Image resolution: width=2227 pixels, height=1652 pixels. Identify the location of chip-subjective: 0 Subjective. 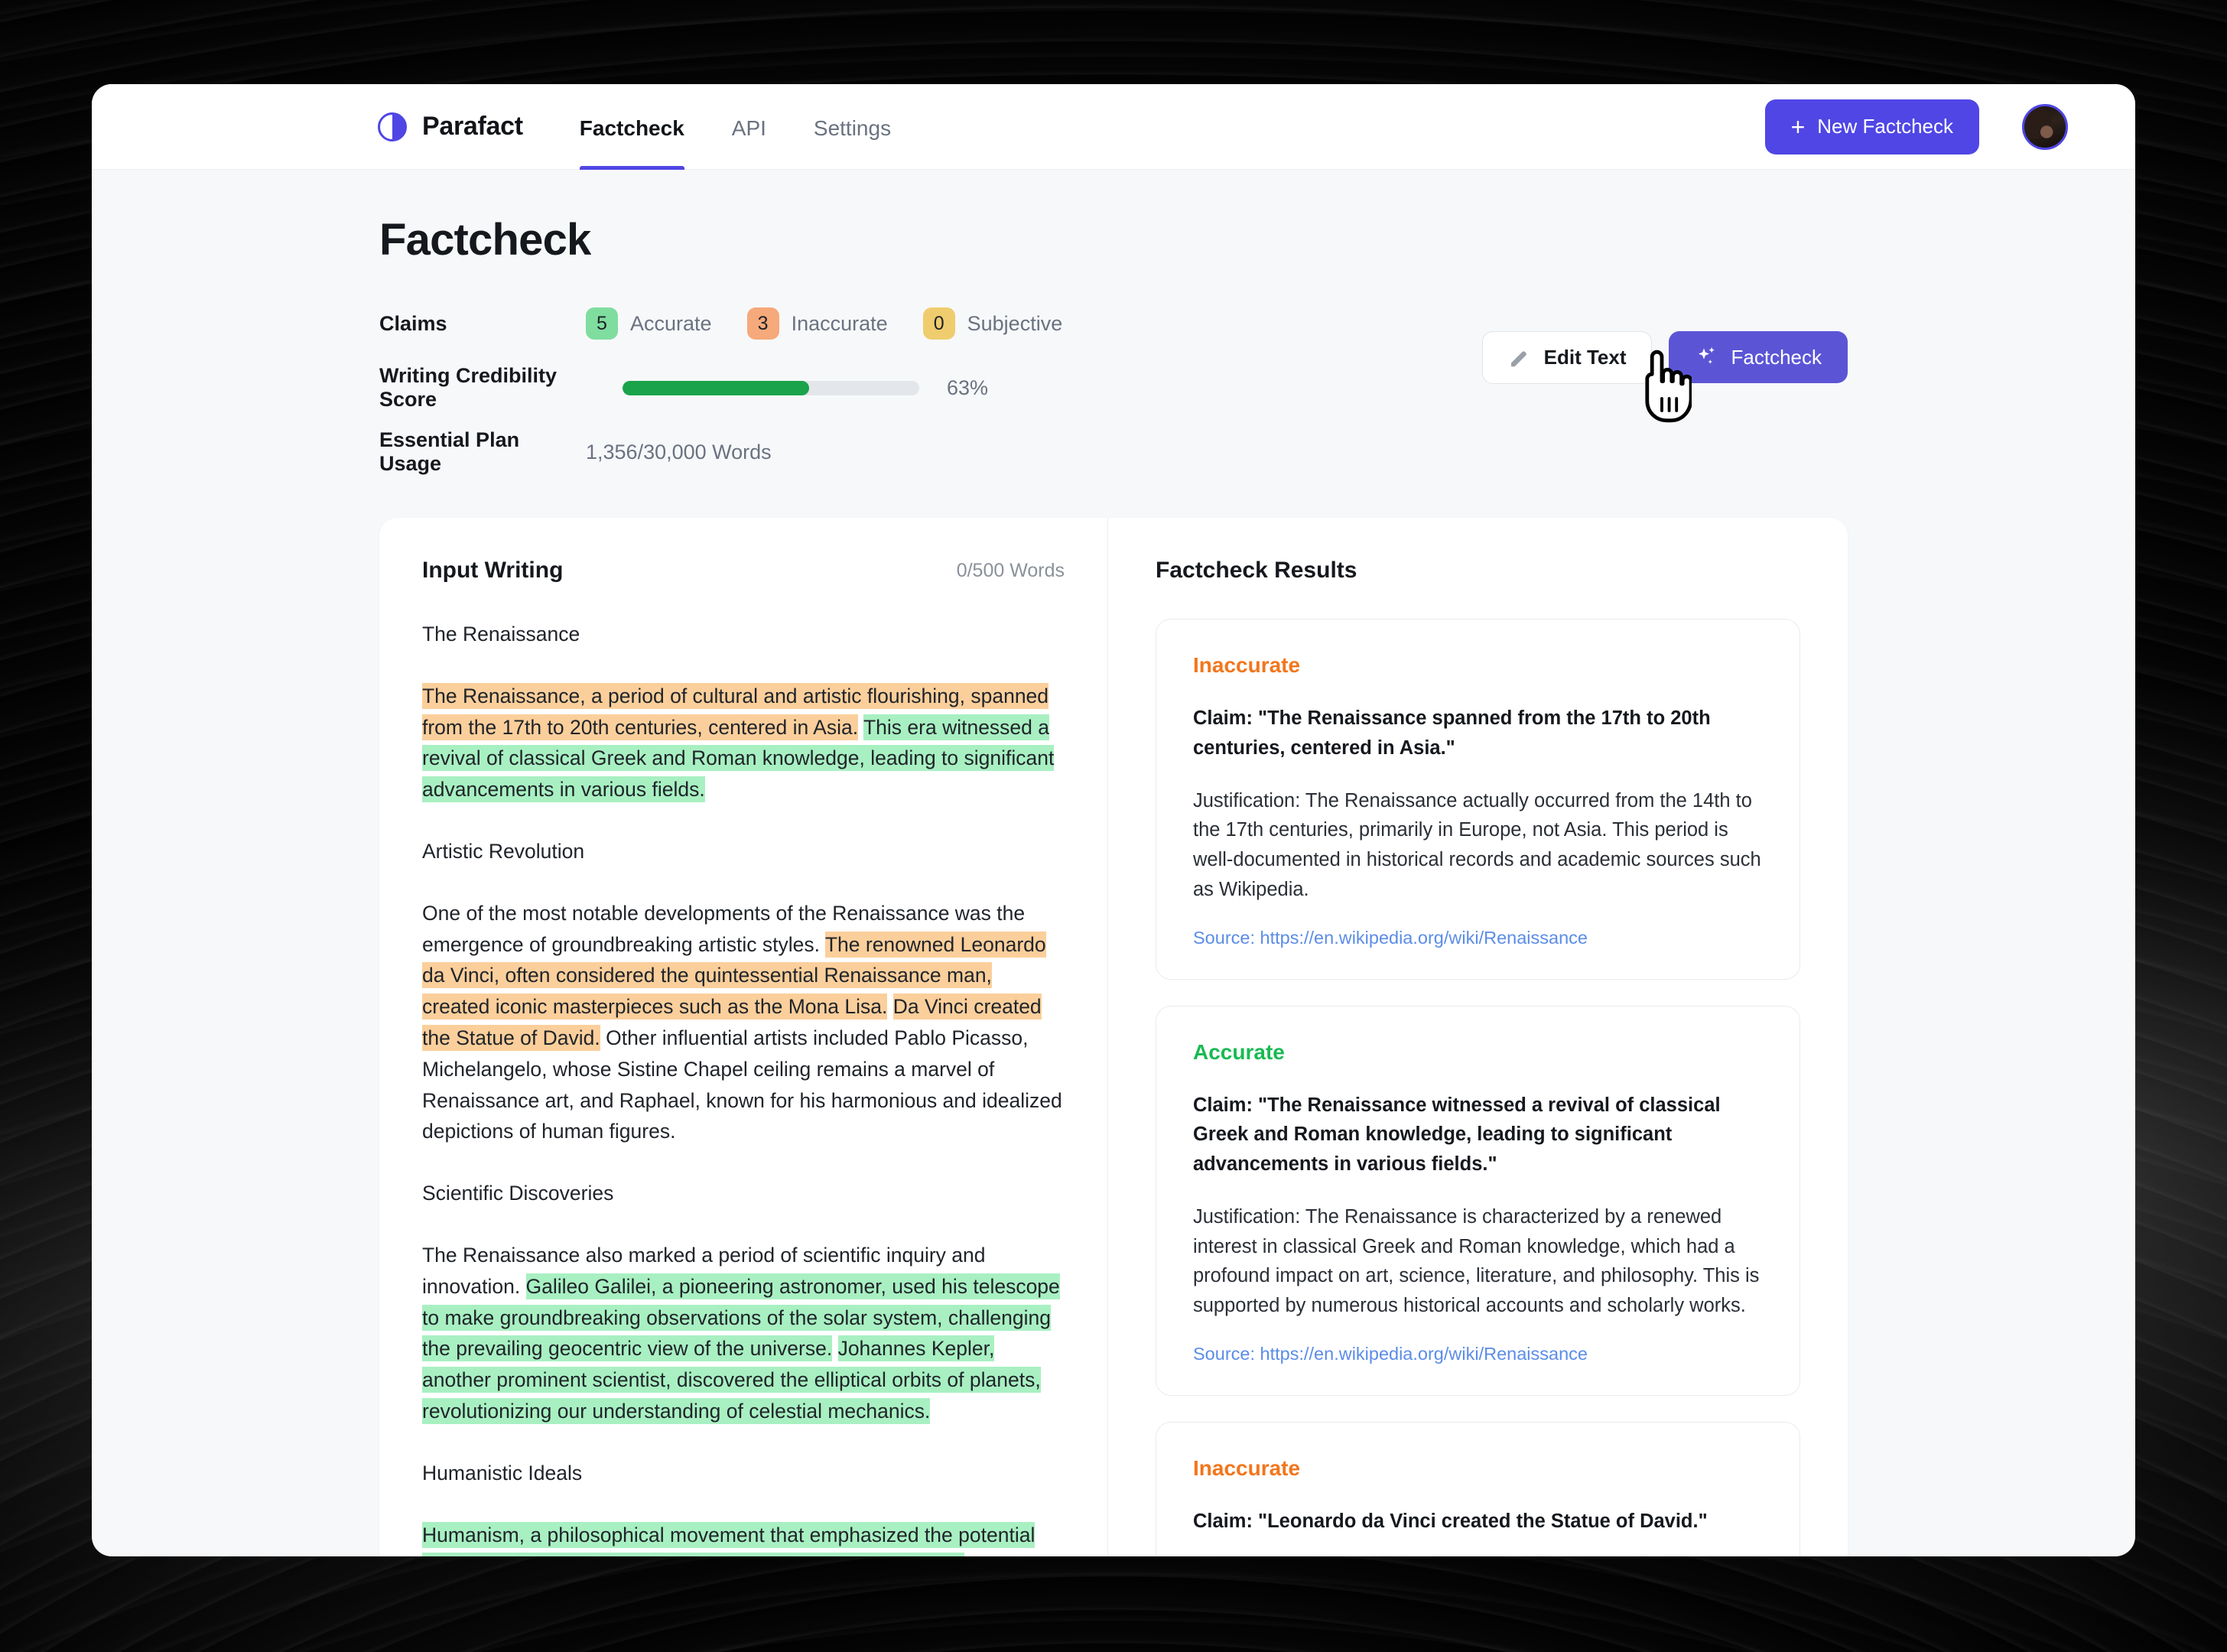
(992, 324).